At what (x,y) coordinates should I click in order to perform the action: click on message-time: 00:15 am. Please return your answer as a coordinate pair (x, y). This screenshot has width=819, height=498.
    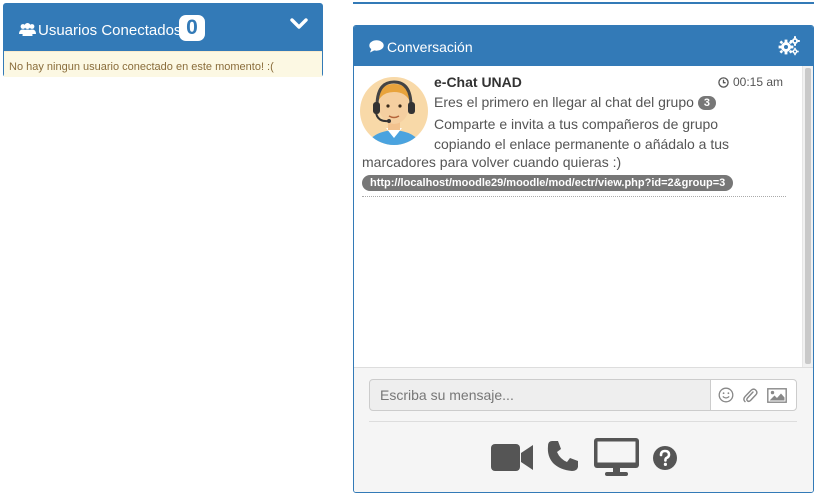
    Looking at the image, I should click on (750, 82).